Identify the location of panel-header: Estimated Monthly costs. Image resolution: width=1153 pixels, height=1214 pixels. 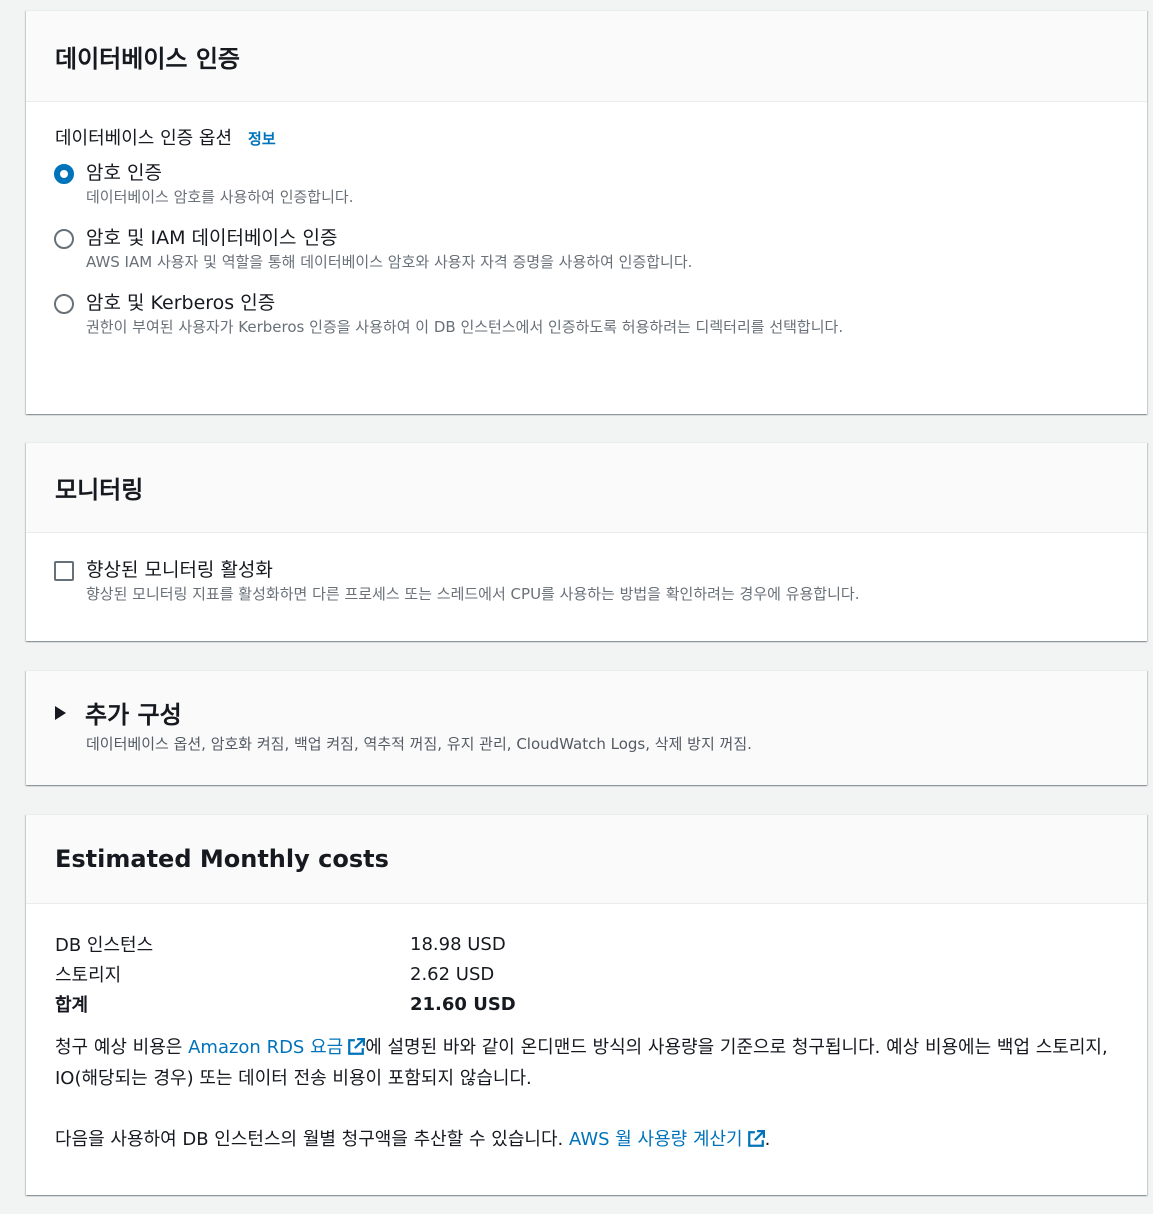
(586, 859).